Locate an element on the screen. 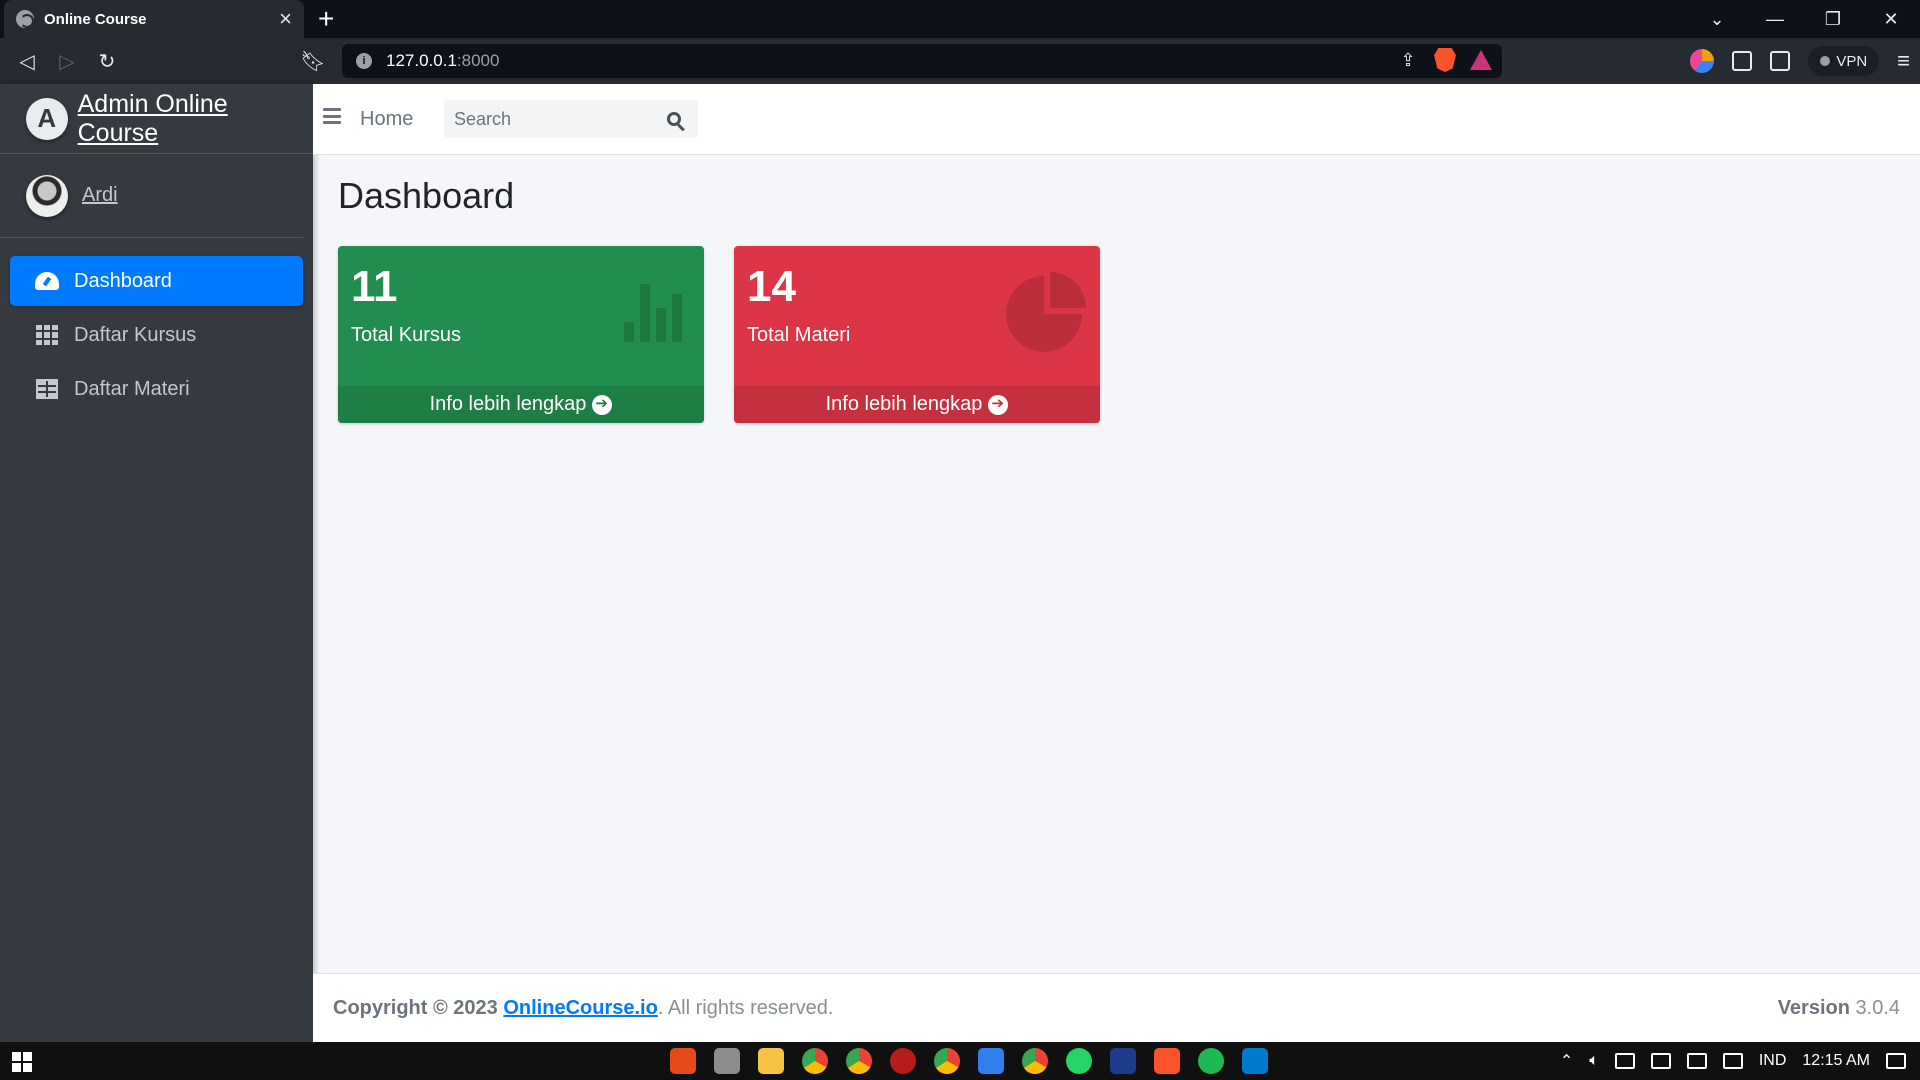  brave-shields-icon is located at coordinates (1445, 60).